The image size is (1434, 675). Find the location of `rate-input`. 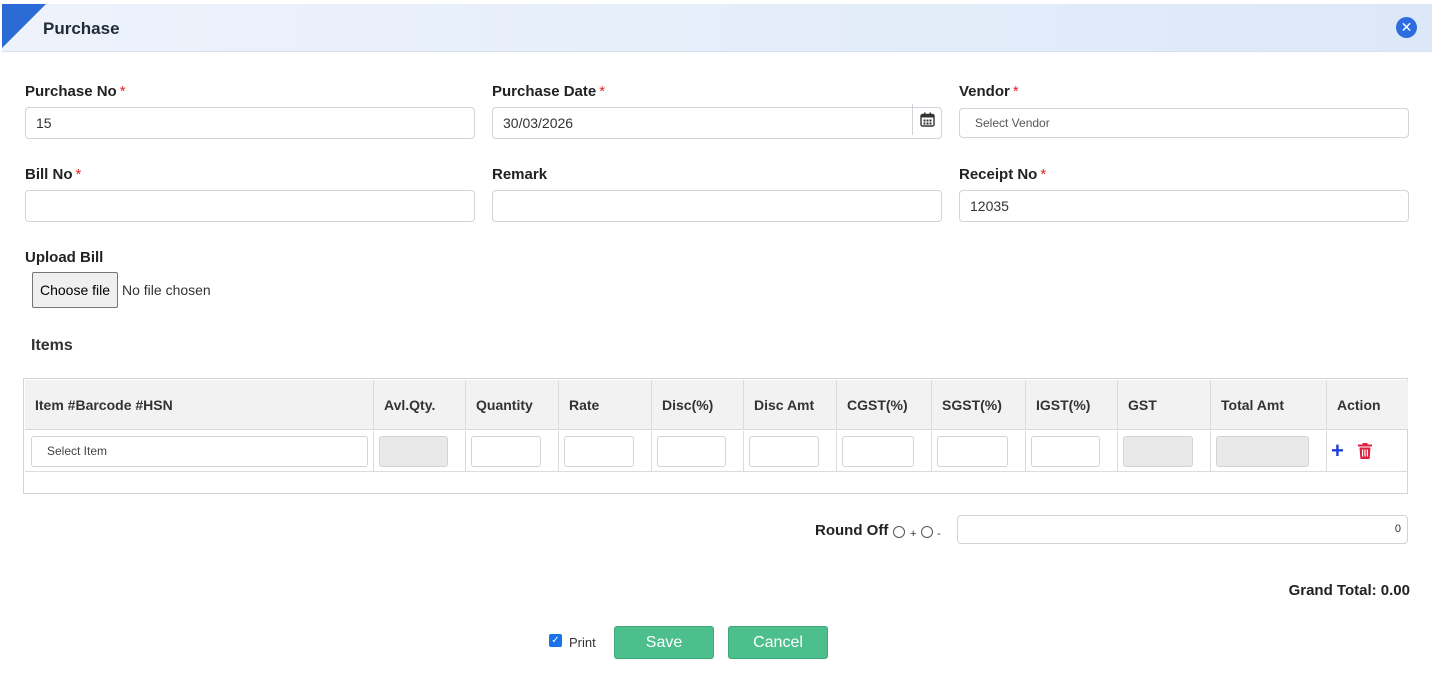

rate-input is located at coordinates (599, 451).